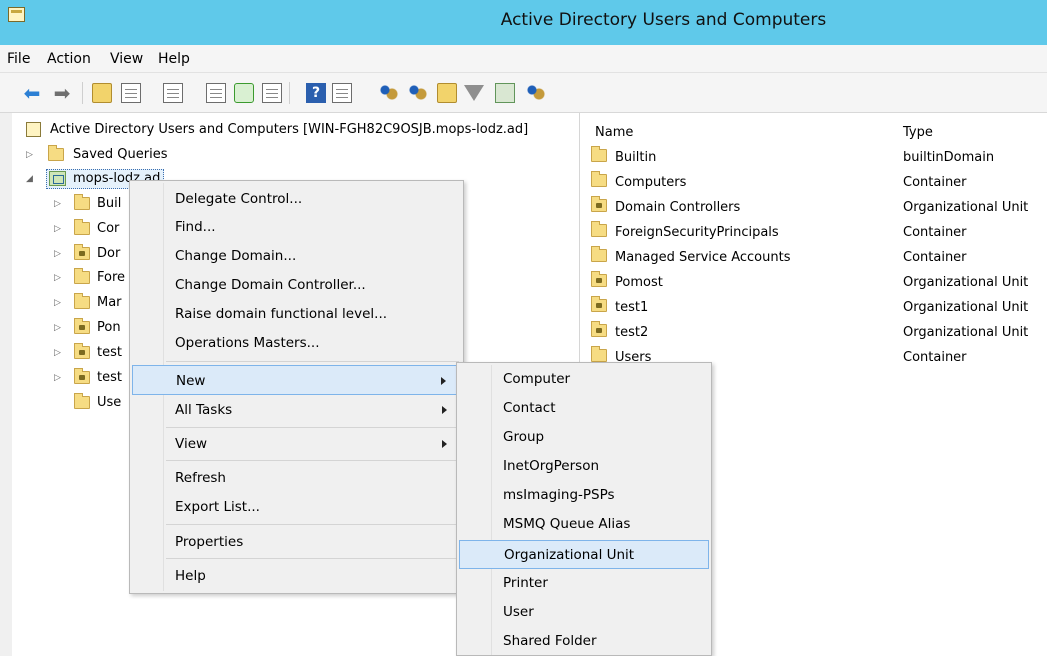 This screenshot has width=1047, height=656. I want to click on toolbar-separator, so click(82, 93).